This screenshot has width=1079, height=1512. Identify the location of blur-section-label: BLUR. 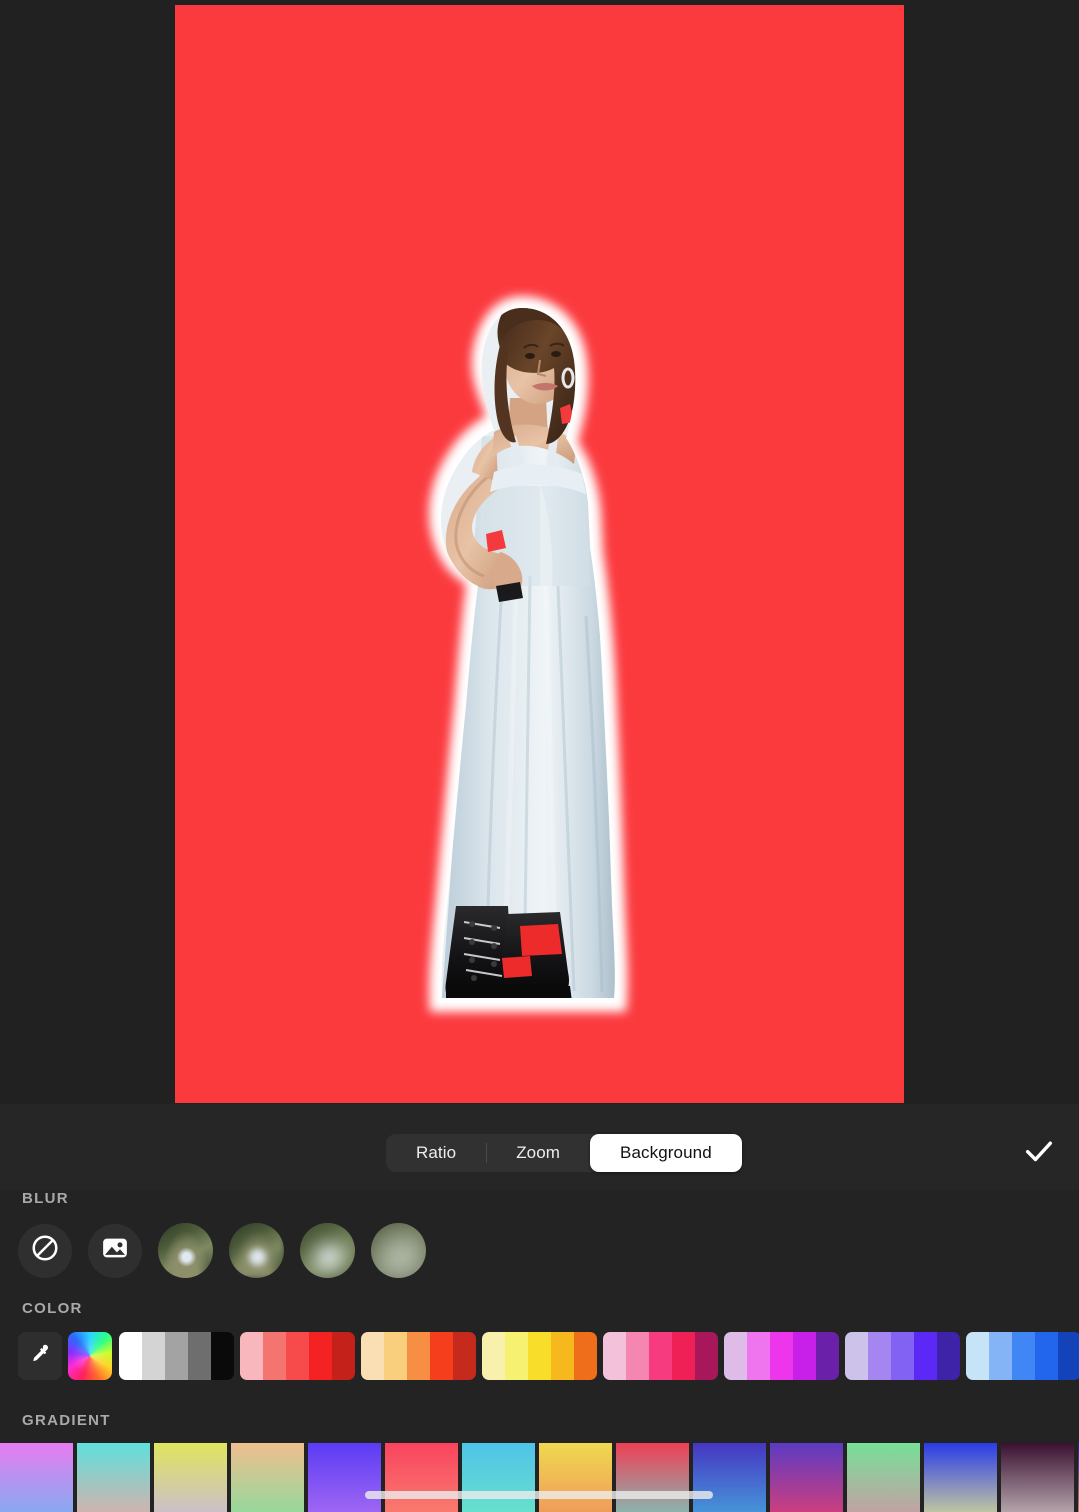
(45, 1198).